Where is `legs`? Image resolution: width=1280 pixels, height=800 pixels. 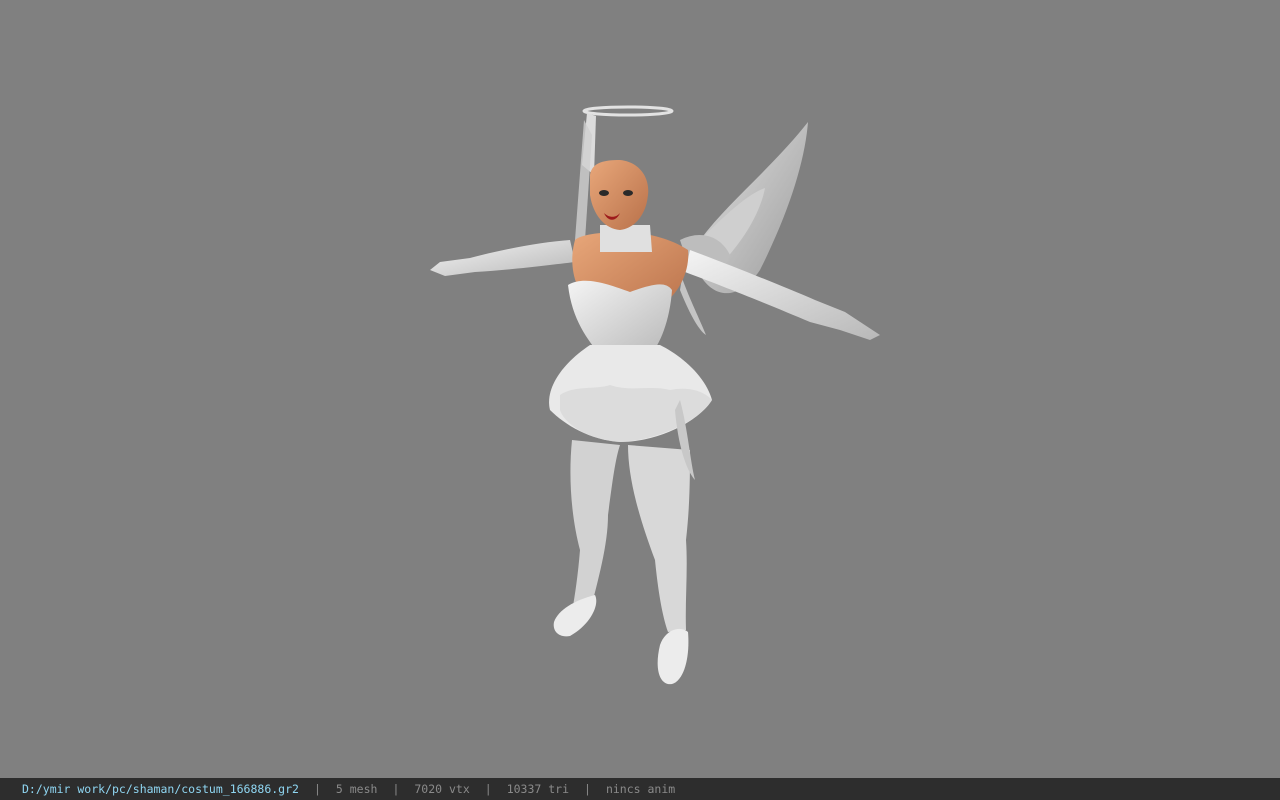 legs is located at coordinates (621, 562).